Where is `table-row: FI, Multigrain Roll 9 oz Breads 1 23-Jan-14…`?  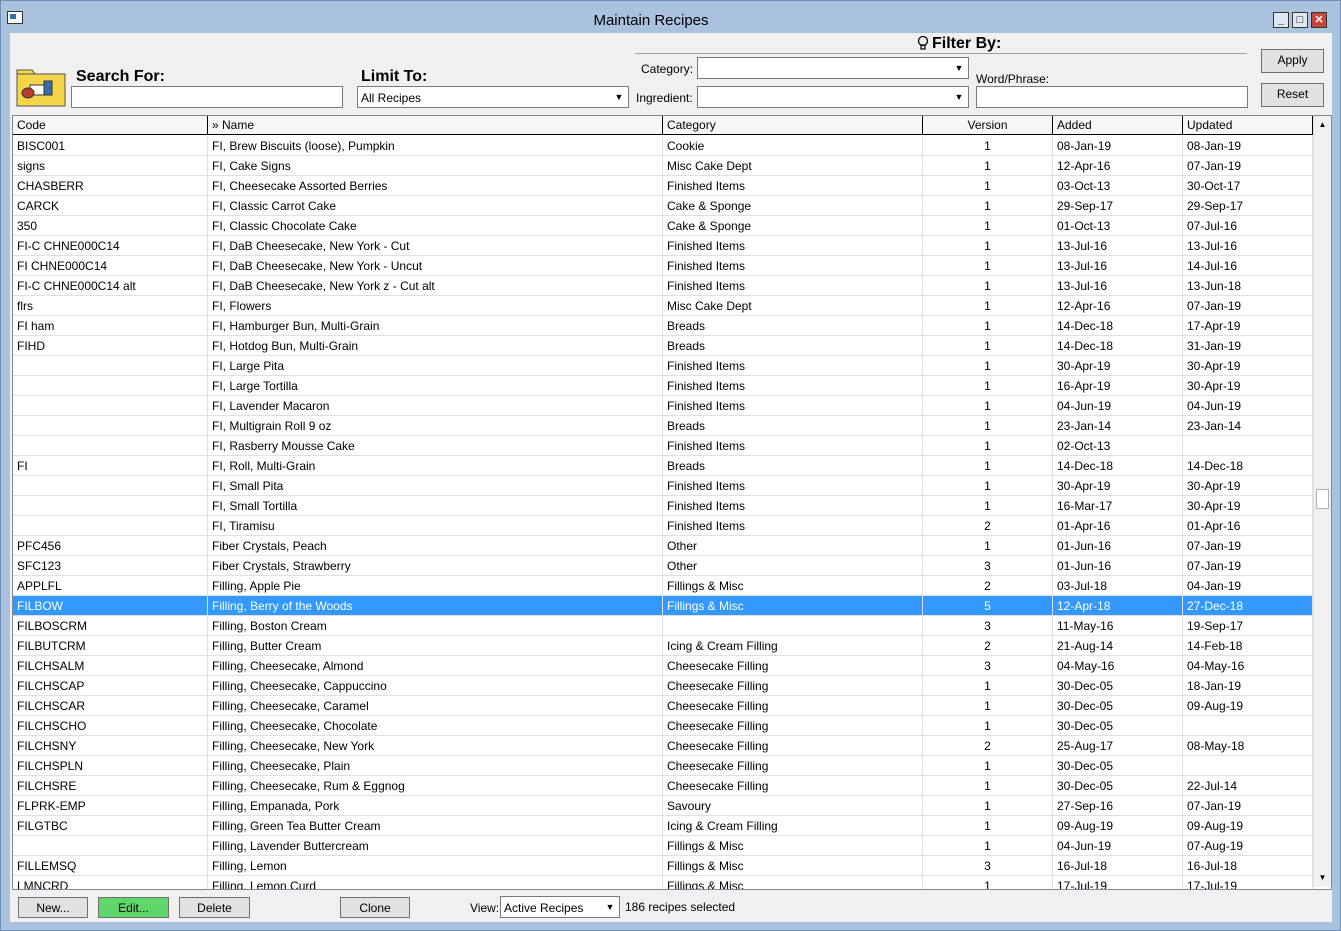
table-row: FI, Multigrain Roll 9 oz Breads 1 23-Jan-14… is located at coordinates (663, 426).